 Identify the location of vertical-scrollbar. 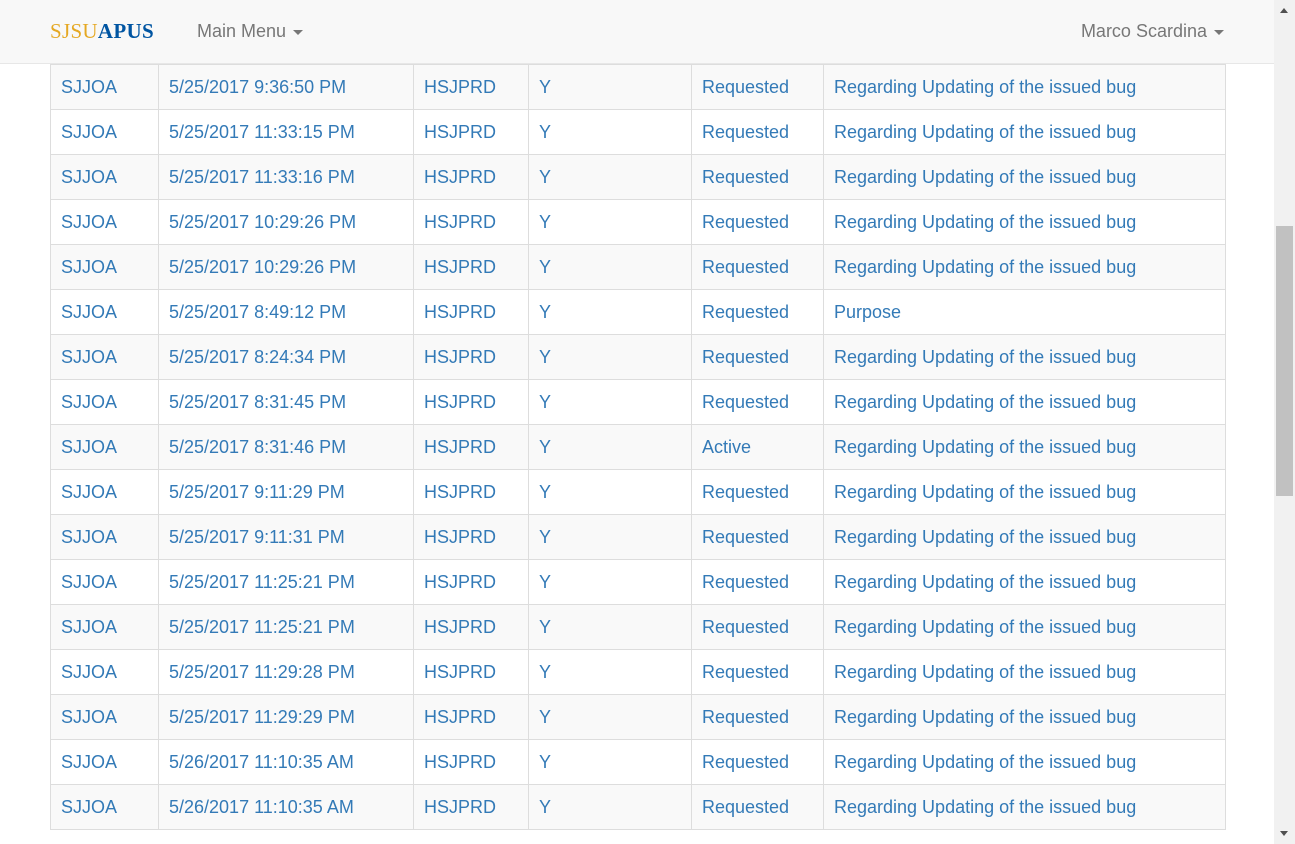
(1284, 422).